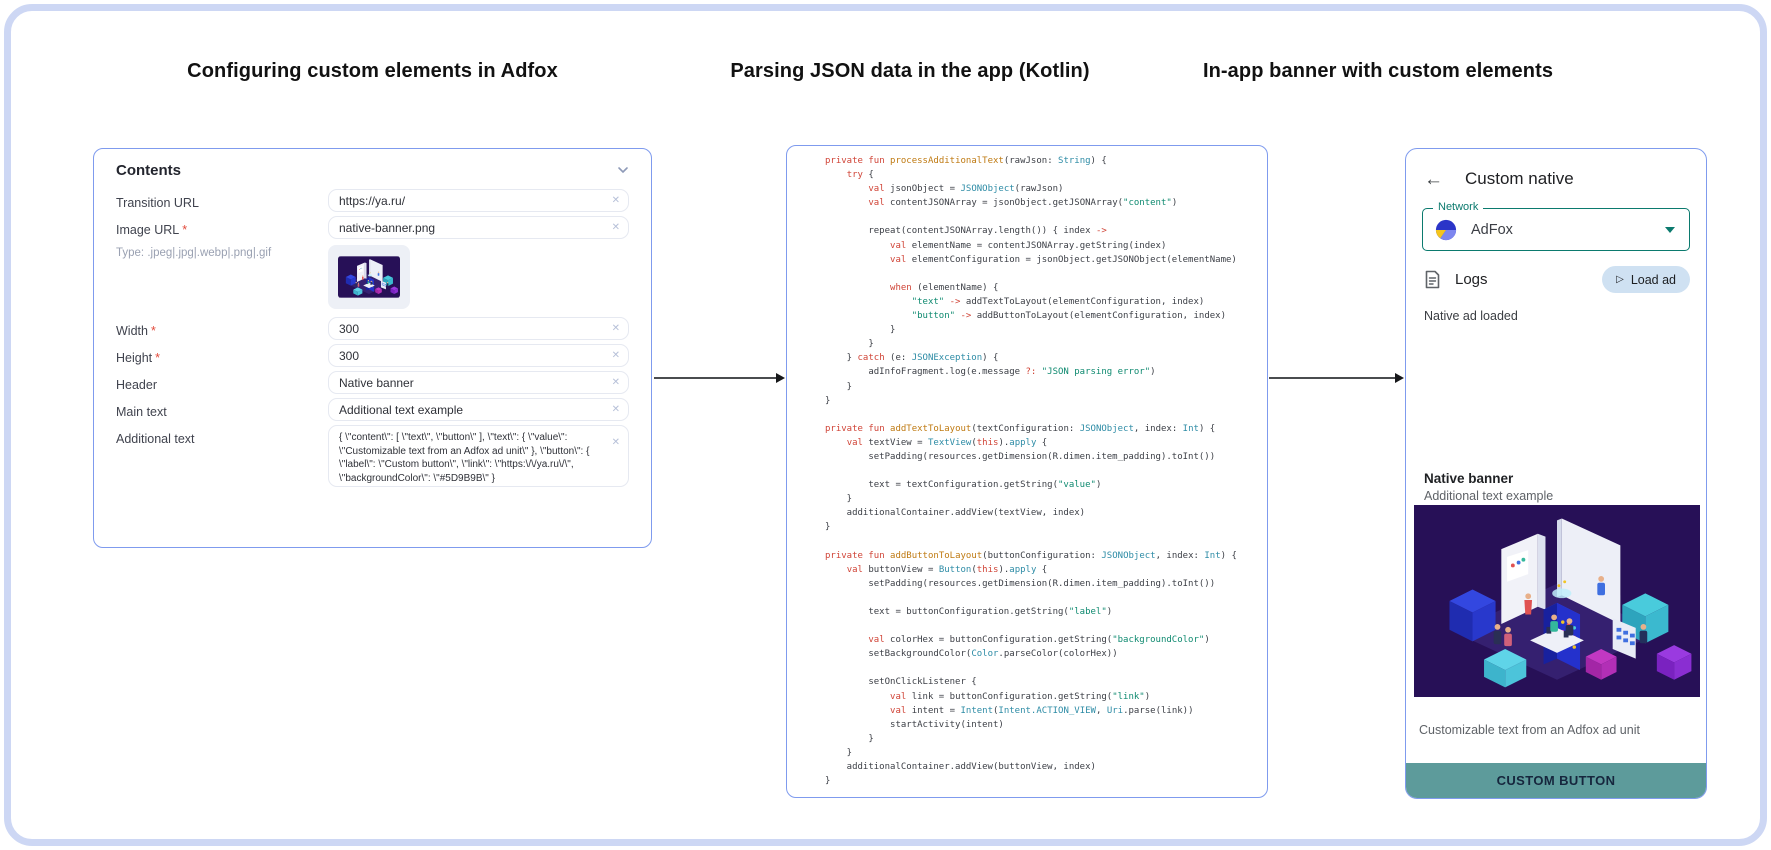 The height and width of the screenshot is (850, 1771). What do you see at coordinates (478, 355) in the screenshot?
I see `height-input: 300 ✕` at bounding box center [478, 355].